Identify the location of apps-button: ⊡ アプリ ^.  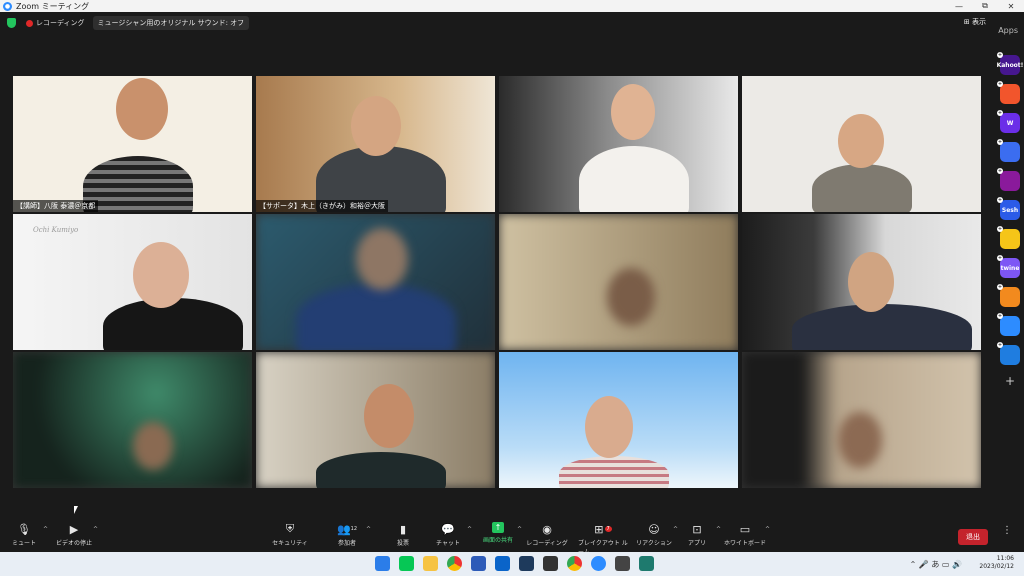
(698, 535).